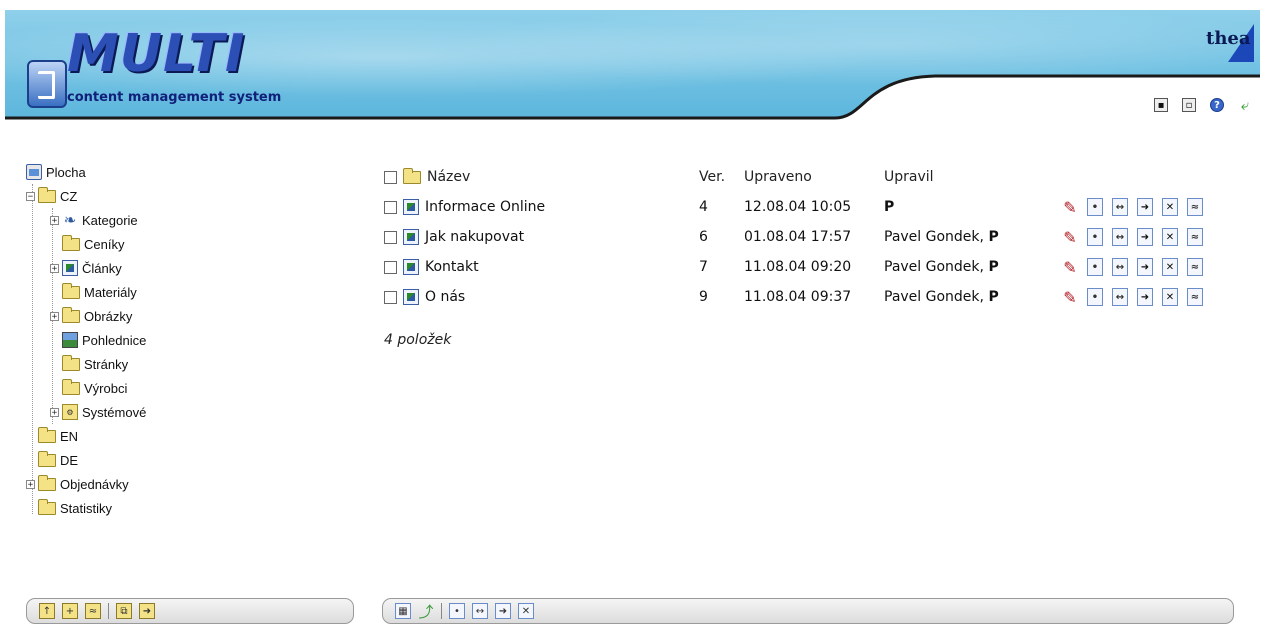 Image resolution: width=1270 pixels, height=628 pixels. I want to click on tree-node-obrazky: + Obrázky, so click(186, 316).